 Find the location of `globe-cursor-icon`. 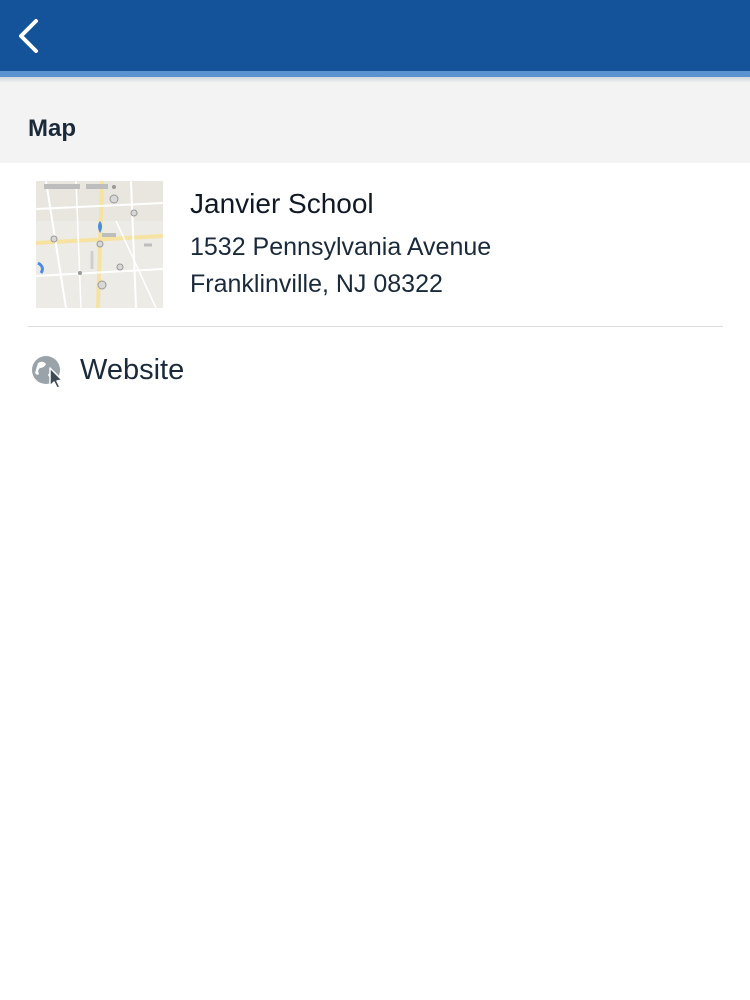

globe-cursor-icon is located at coordinates (47, 372).